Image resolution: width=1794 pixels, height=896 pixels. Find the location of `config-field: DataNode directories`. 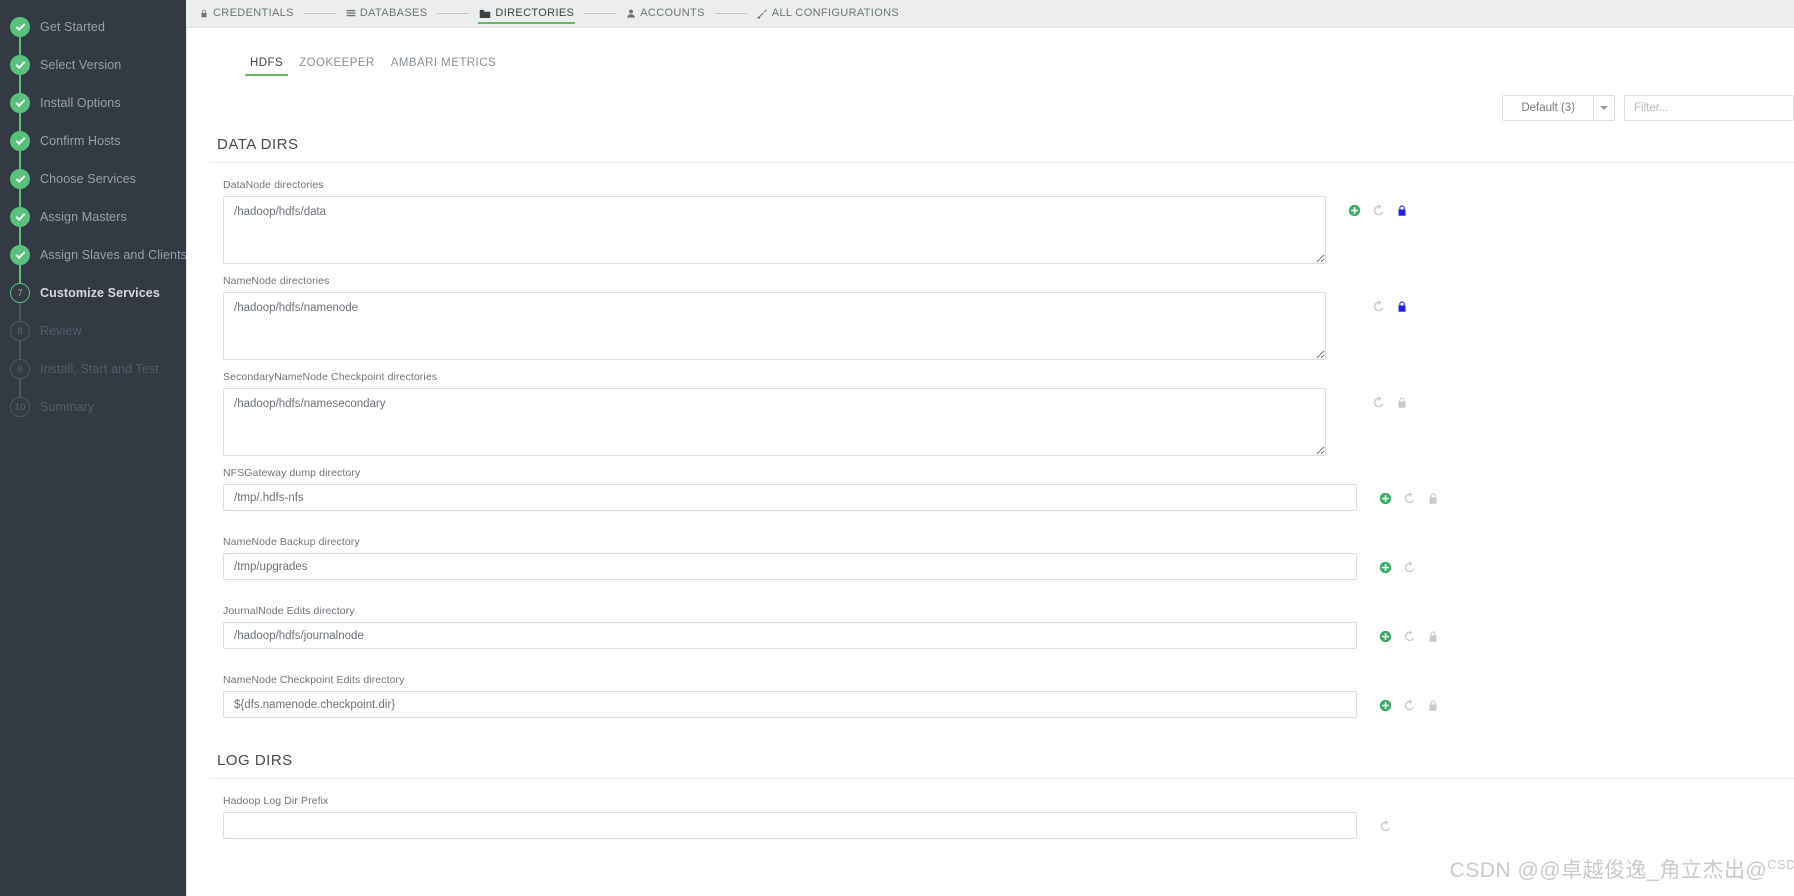

config-field: DataNode directories is located at coordinates (1008, 221).